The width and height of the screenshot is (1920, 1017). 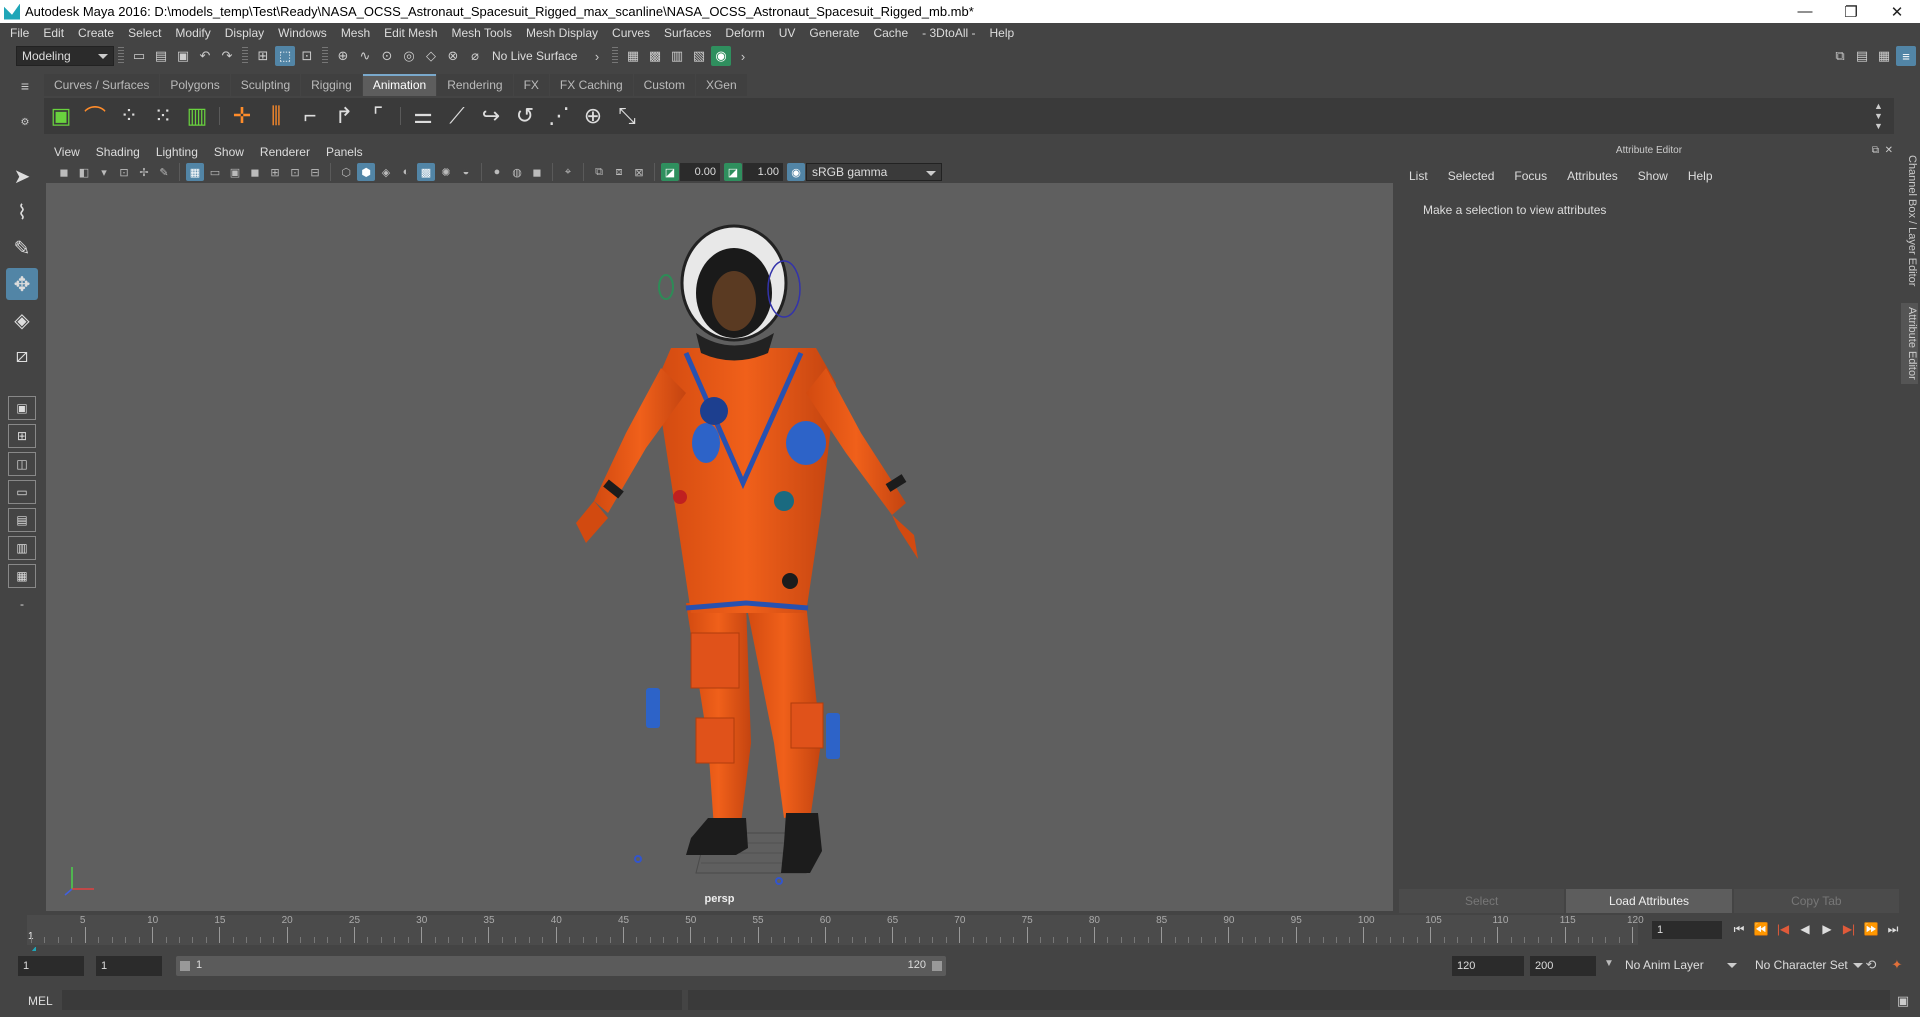 I want to click on step-back-frame-icon: ⏪, so click(x=1761, y=929).